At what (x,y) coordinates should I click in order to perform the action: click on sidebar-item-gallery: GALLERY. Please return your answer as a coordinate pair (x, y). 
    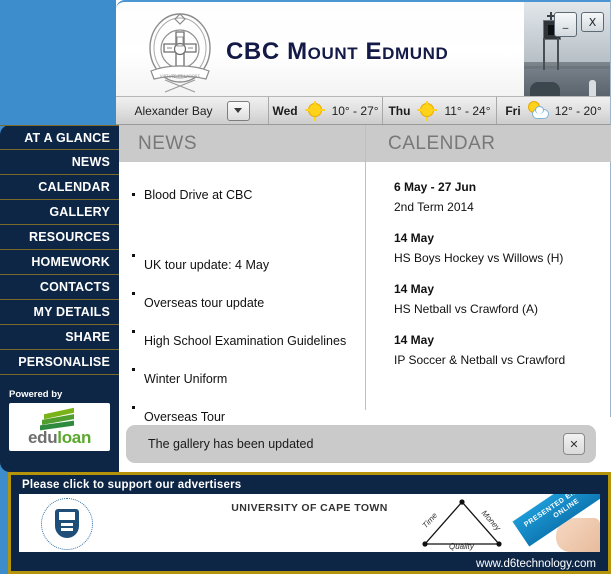
    Looking at the image, I should click on (59, 212).